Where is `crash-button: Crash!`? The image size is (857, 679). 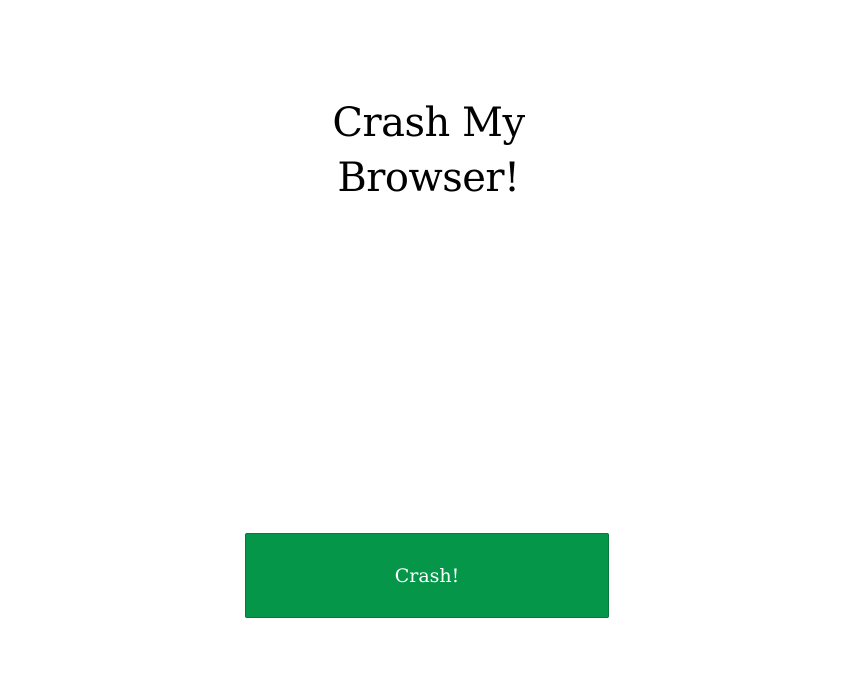 crash-button: Crash! is located at coordinates (427, 575).